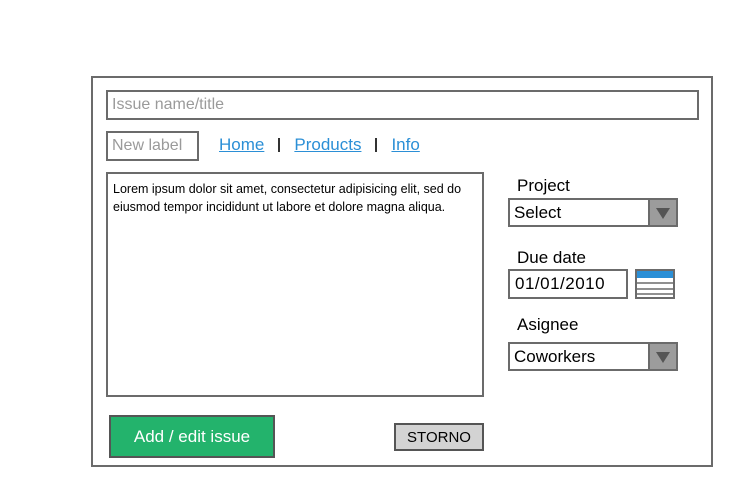  What do you see at coordinates (551, 257) in the screenshot?
I see `due-date-label: Due date` at bounding box center [551, 257].